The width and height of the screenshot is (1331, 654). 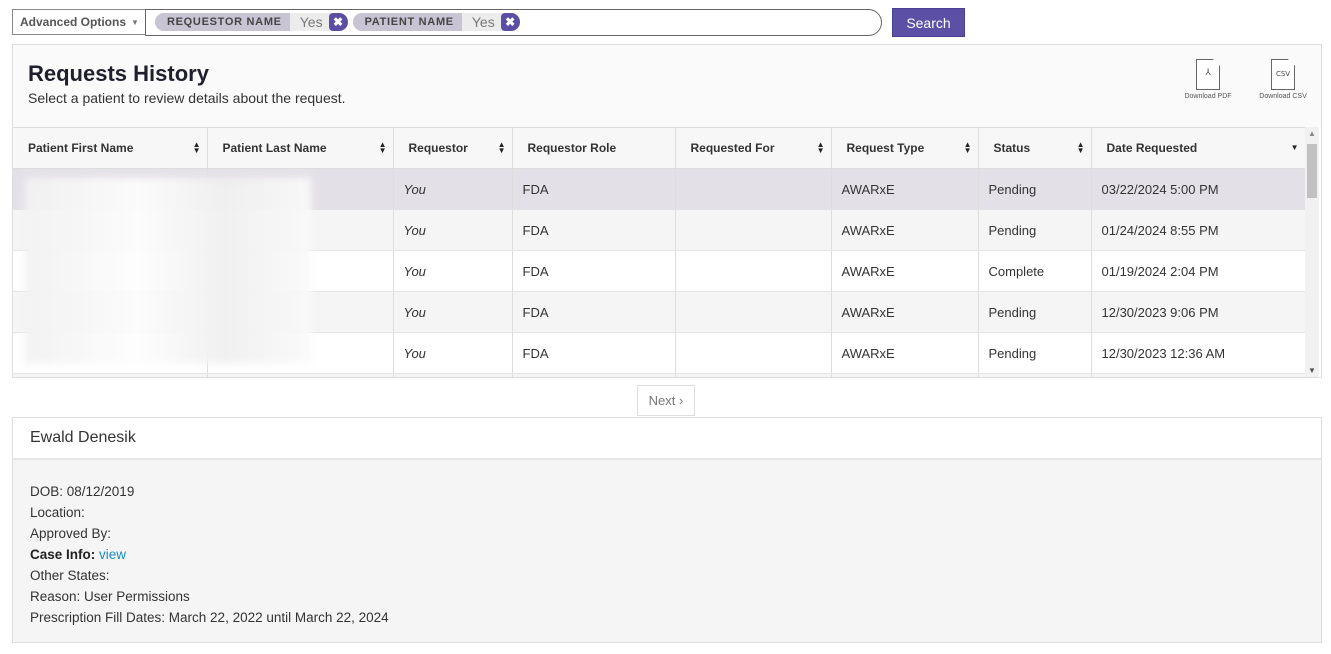 What do you see at coordinates (753, 148) in the screenshot?
I see `column-header-requested-for: Requested For ▲ ▼` at bounding box center [753, 148].